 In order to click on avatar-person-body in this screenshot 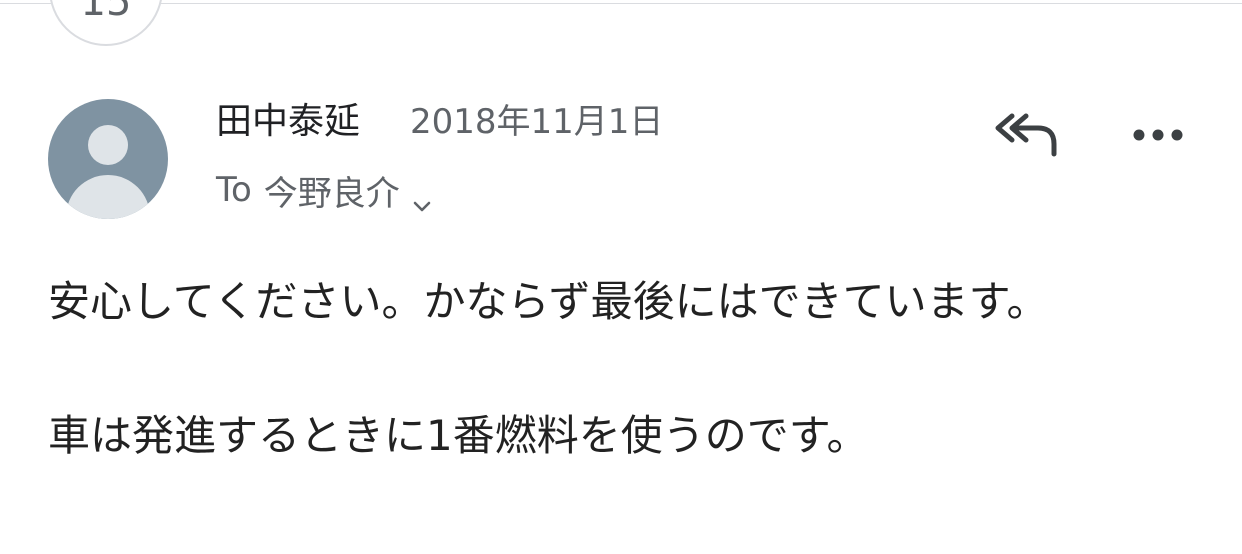, I will do `click(108, 197)`.